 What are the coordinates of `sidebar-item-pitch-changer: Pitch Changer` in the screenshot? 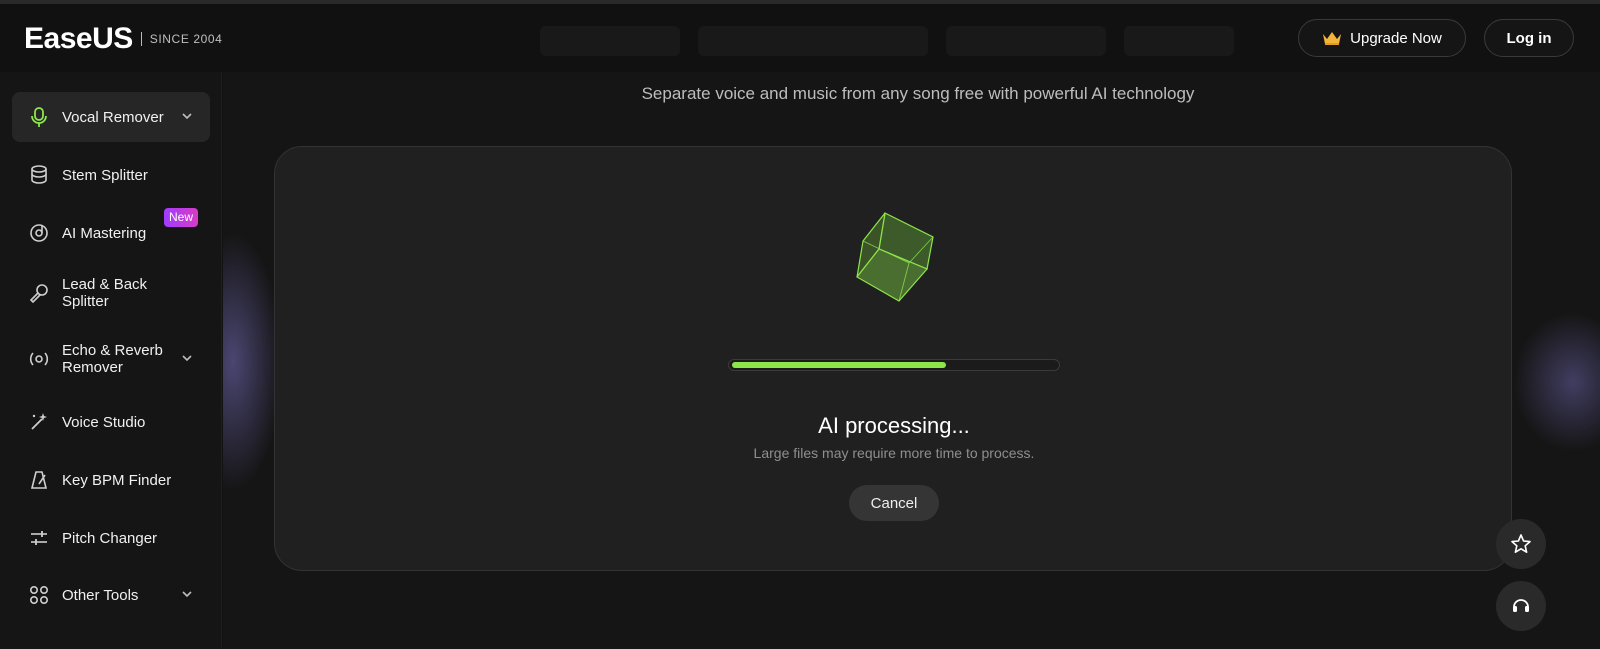 It's located at (111, 538).